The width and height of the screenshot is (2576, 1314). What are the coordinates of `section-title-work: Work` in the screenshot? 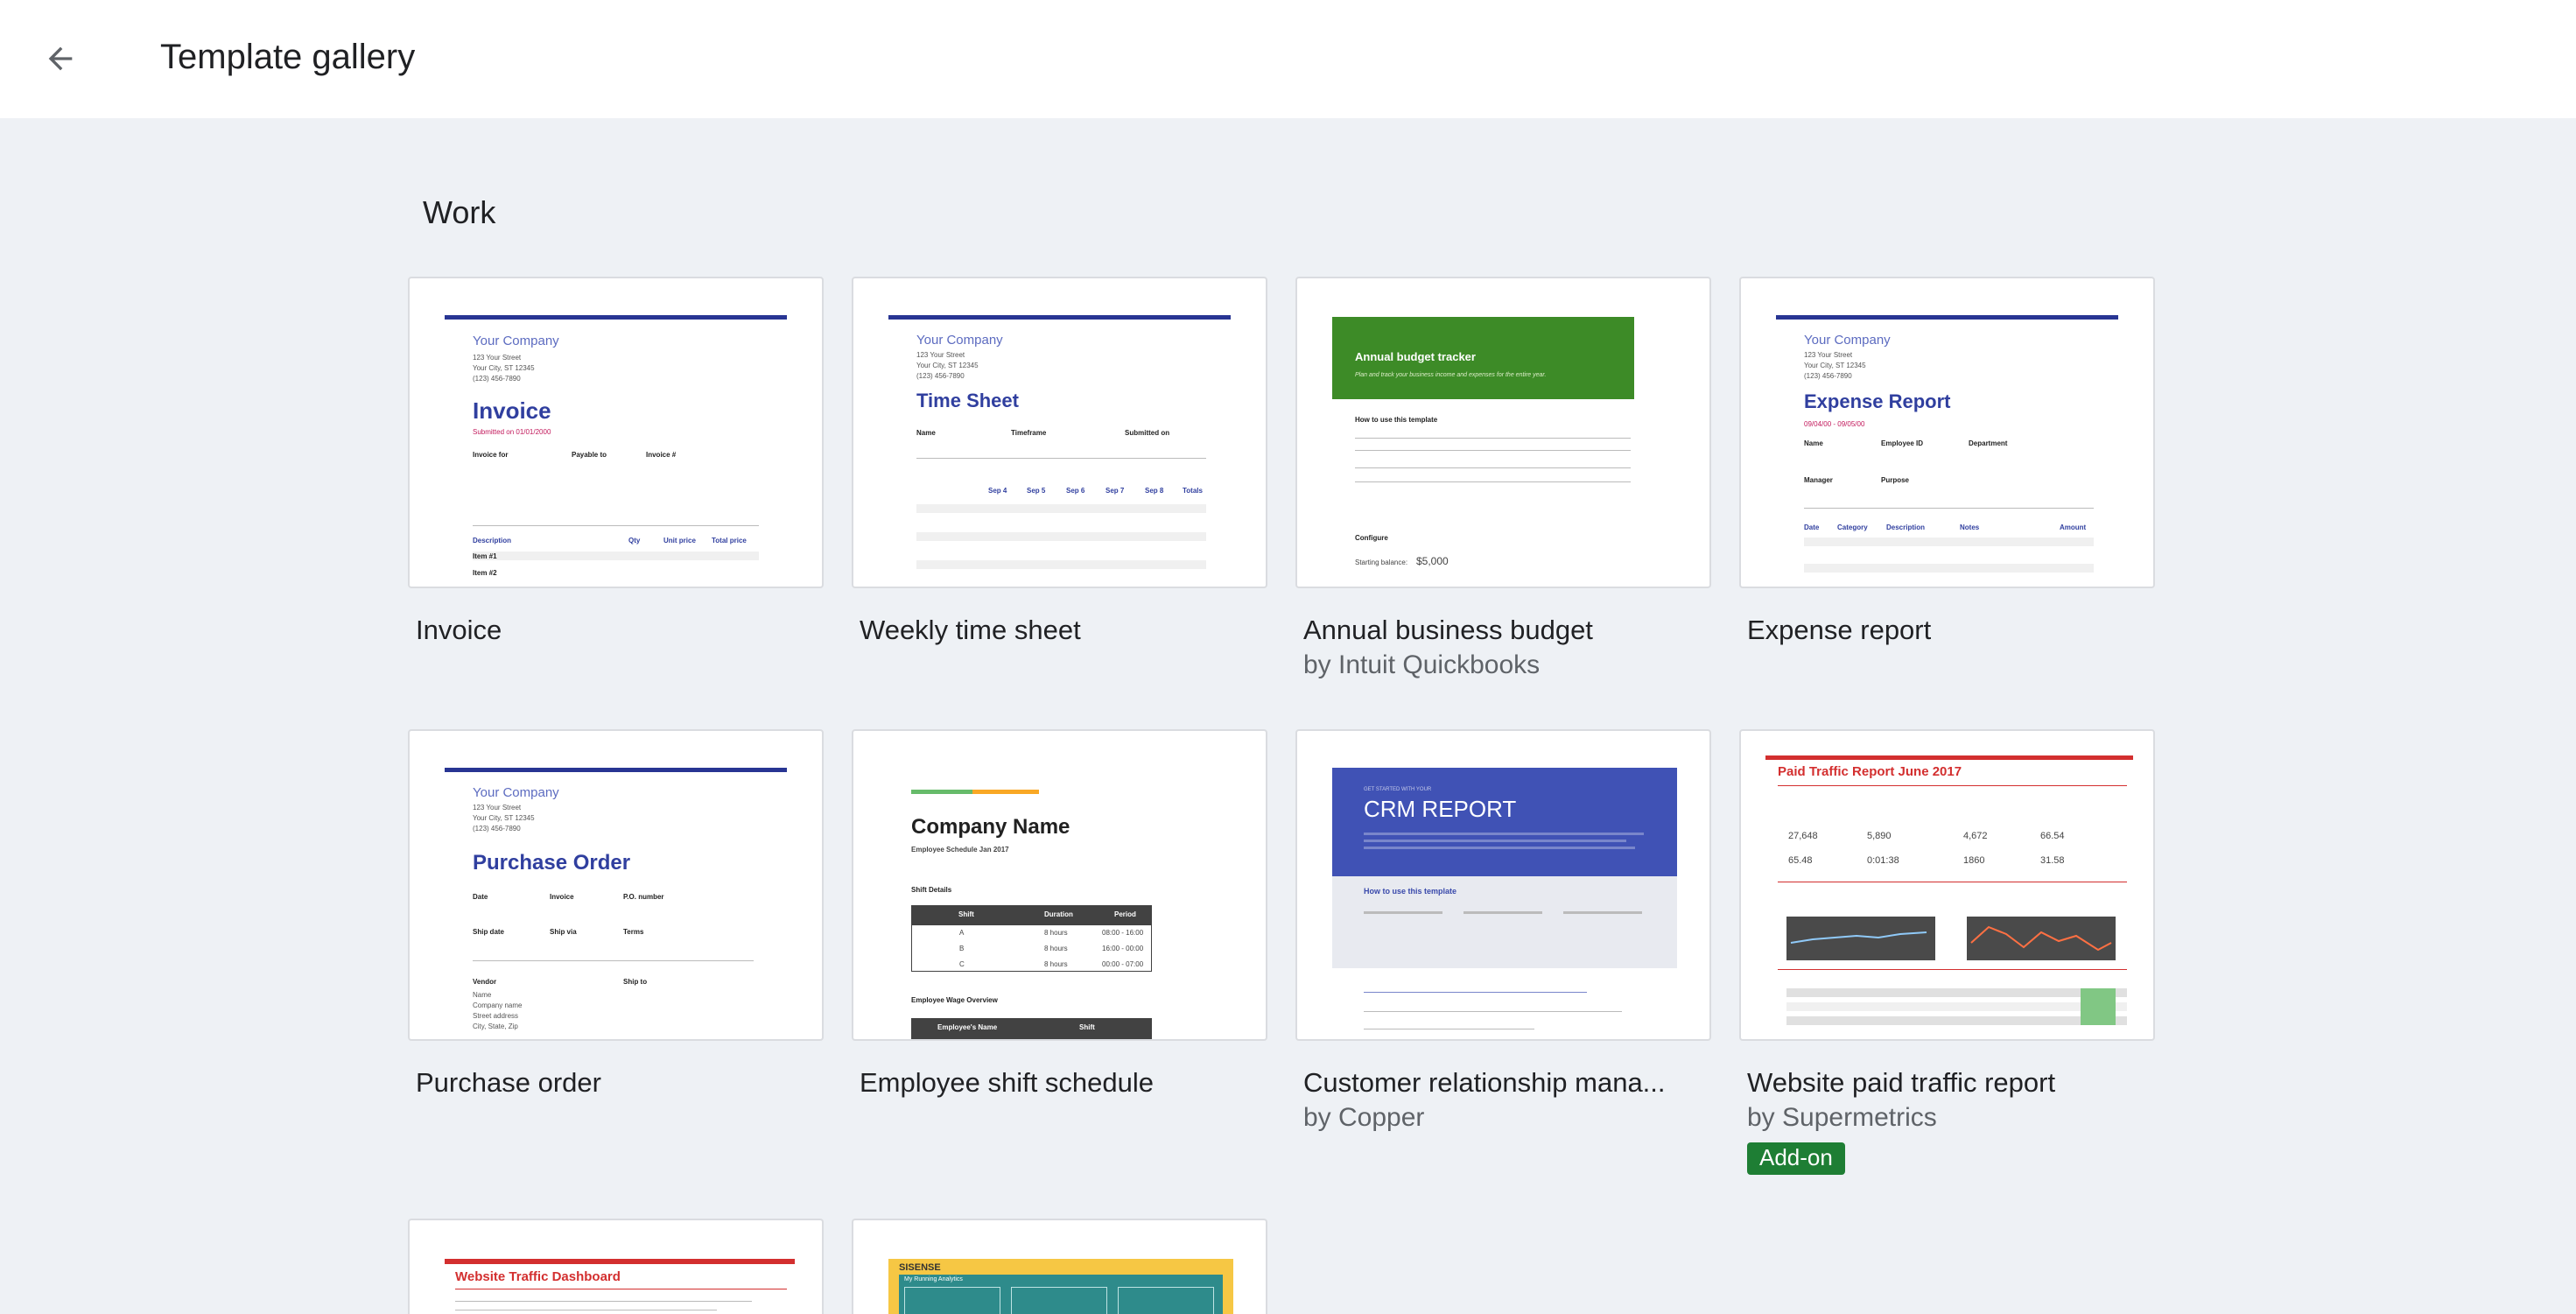 It's located at (460, 212).